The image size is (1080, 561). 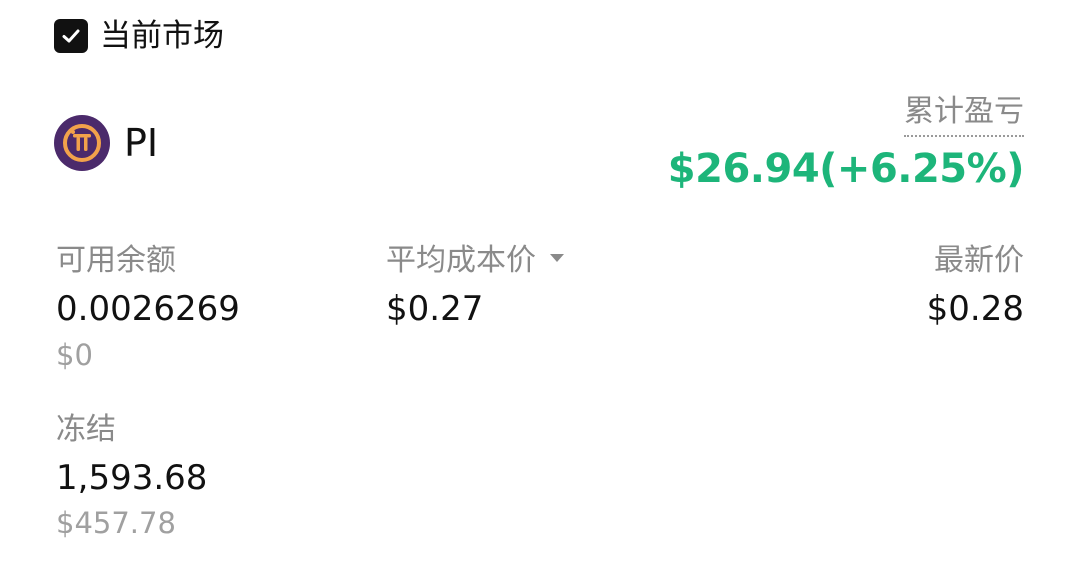 I want to click on frozen-usd: $457.78, so click(x=116, y=523).